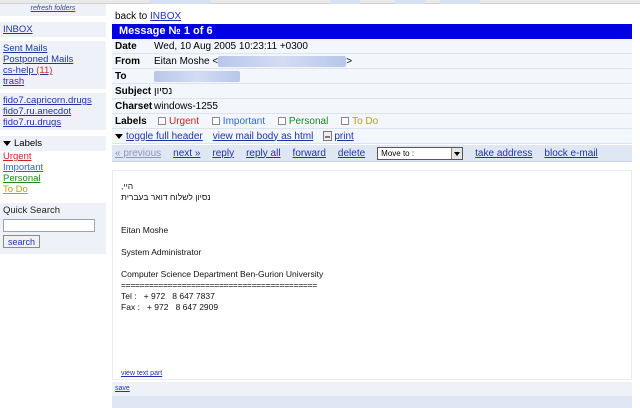  I want to click on next-link: next », so click(186, 153).